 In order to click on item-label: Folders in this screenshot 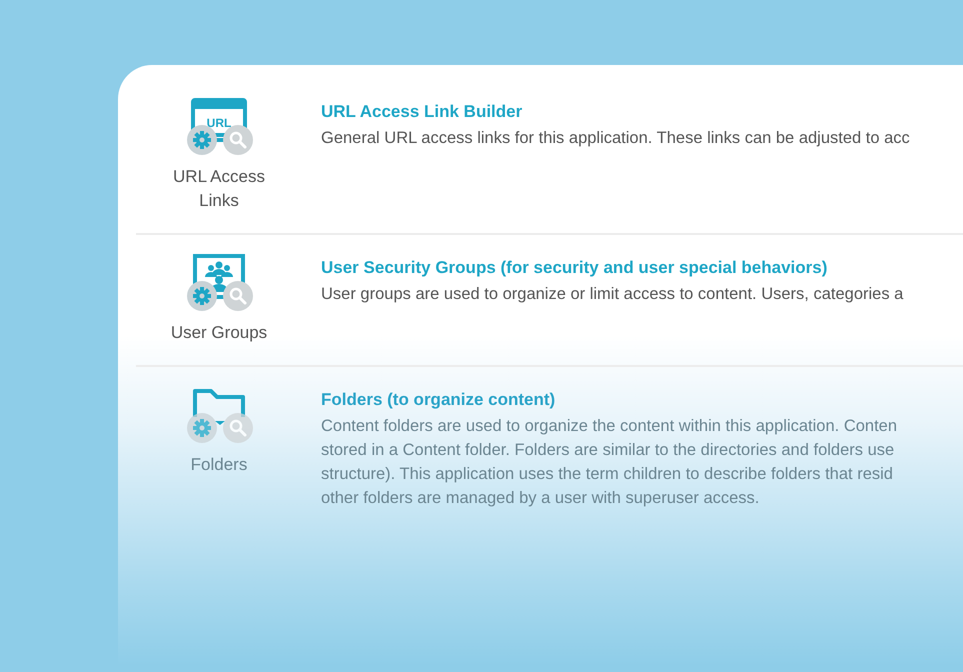, I will do `click(219, 465)`.